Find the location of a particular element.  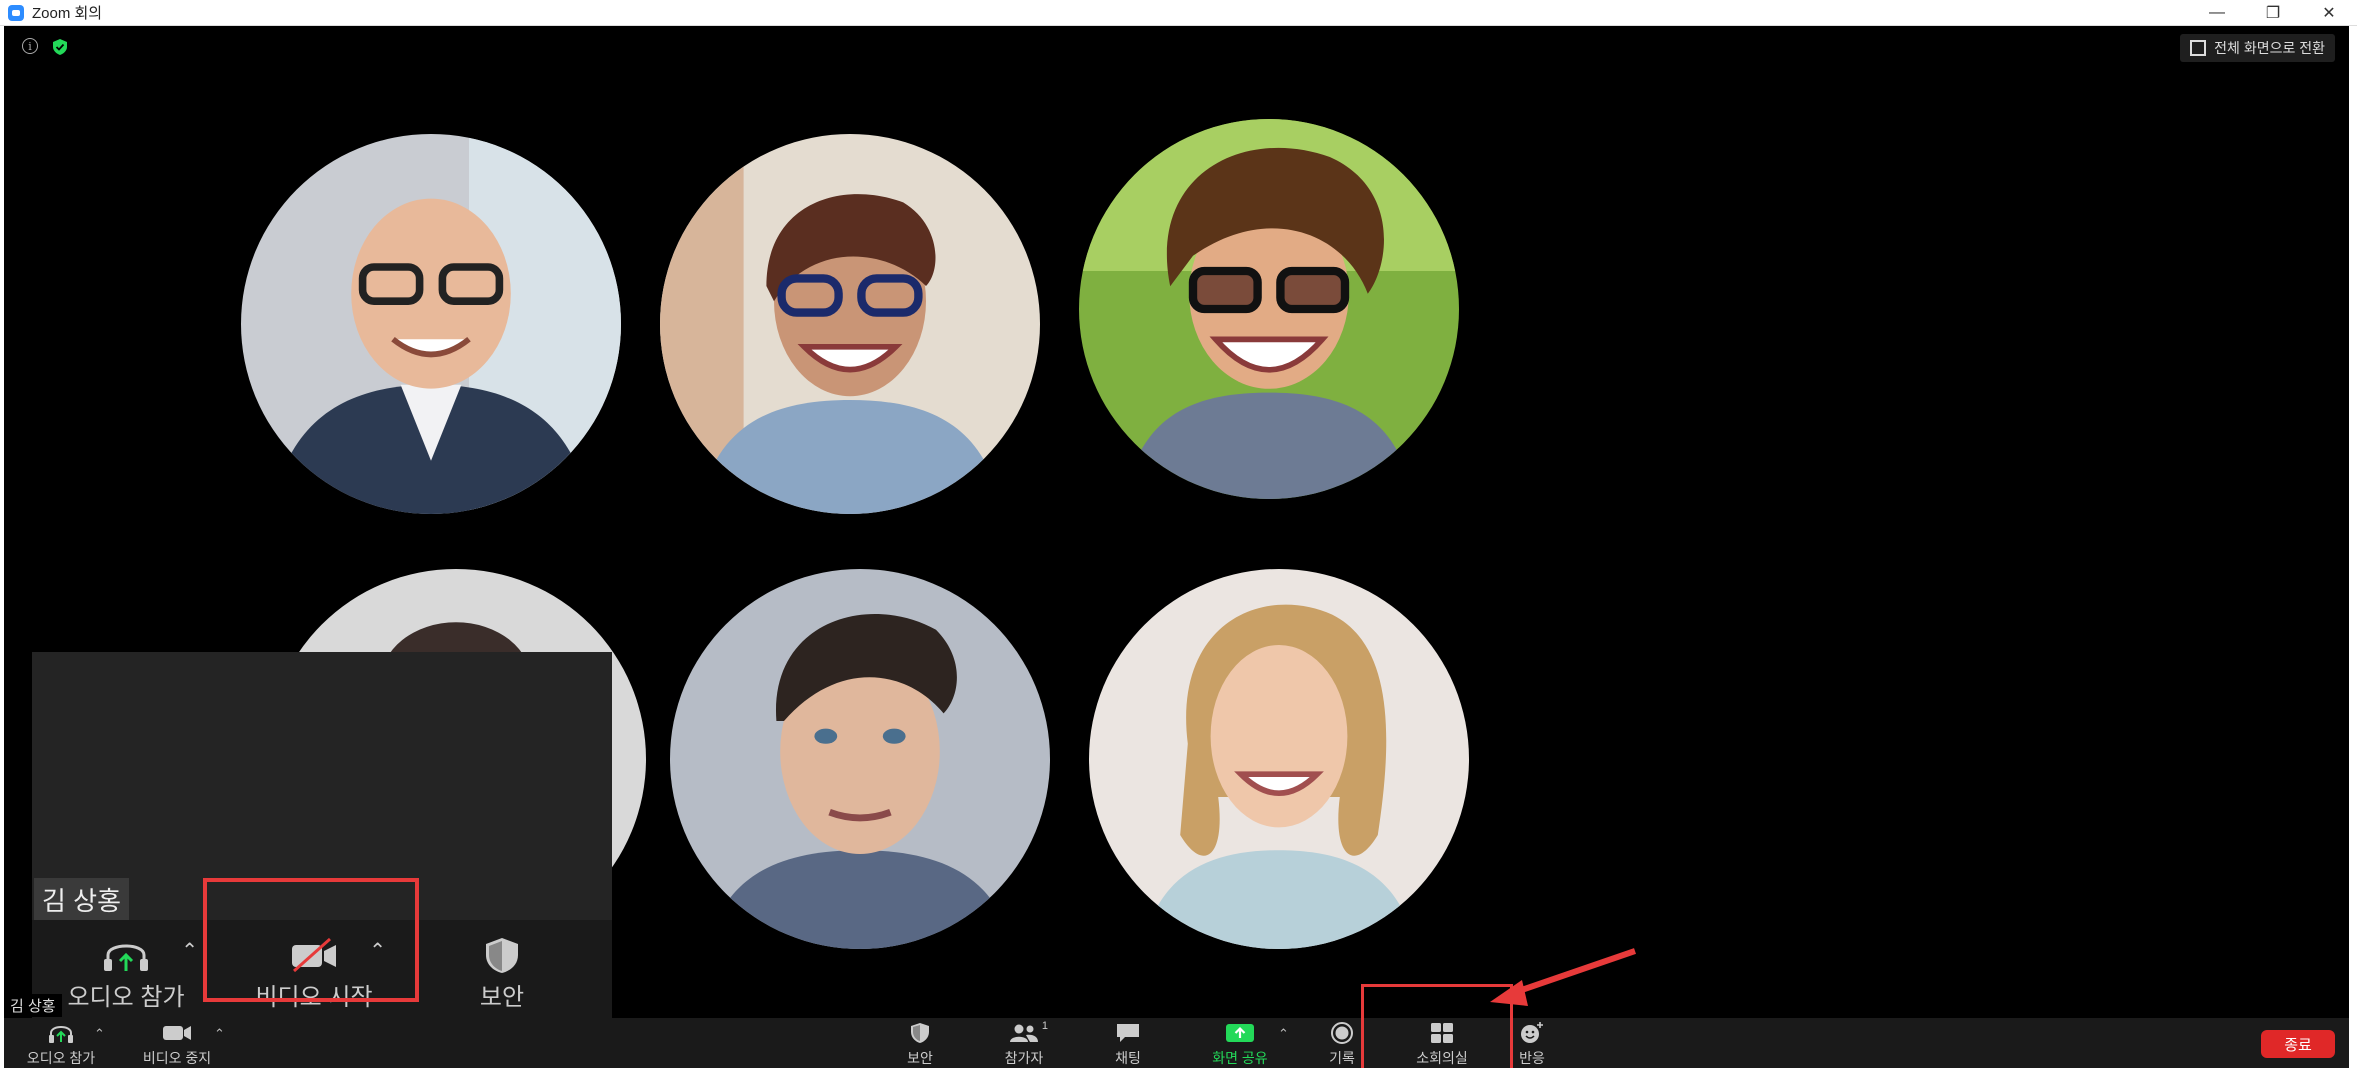

chat-bubble-icon is located at coordinates (1128, 1033).